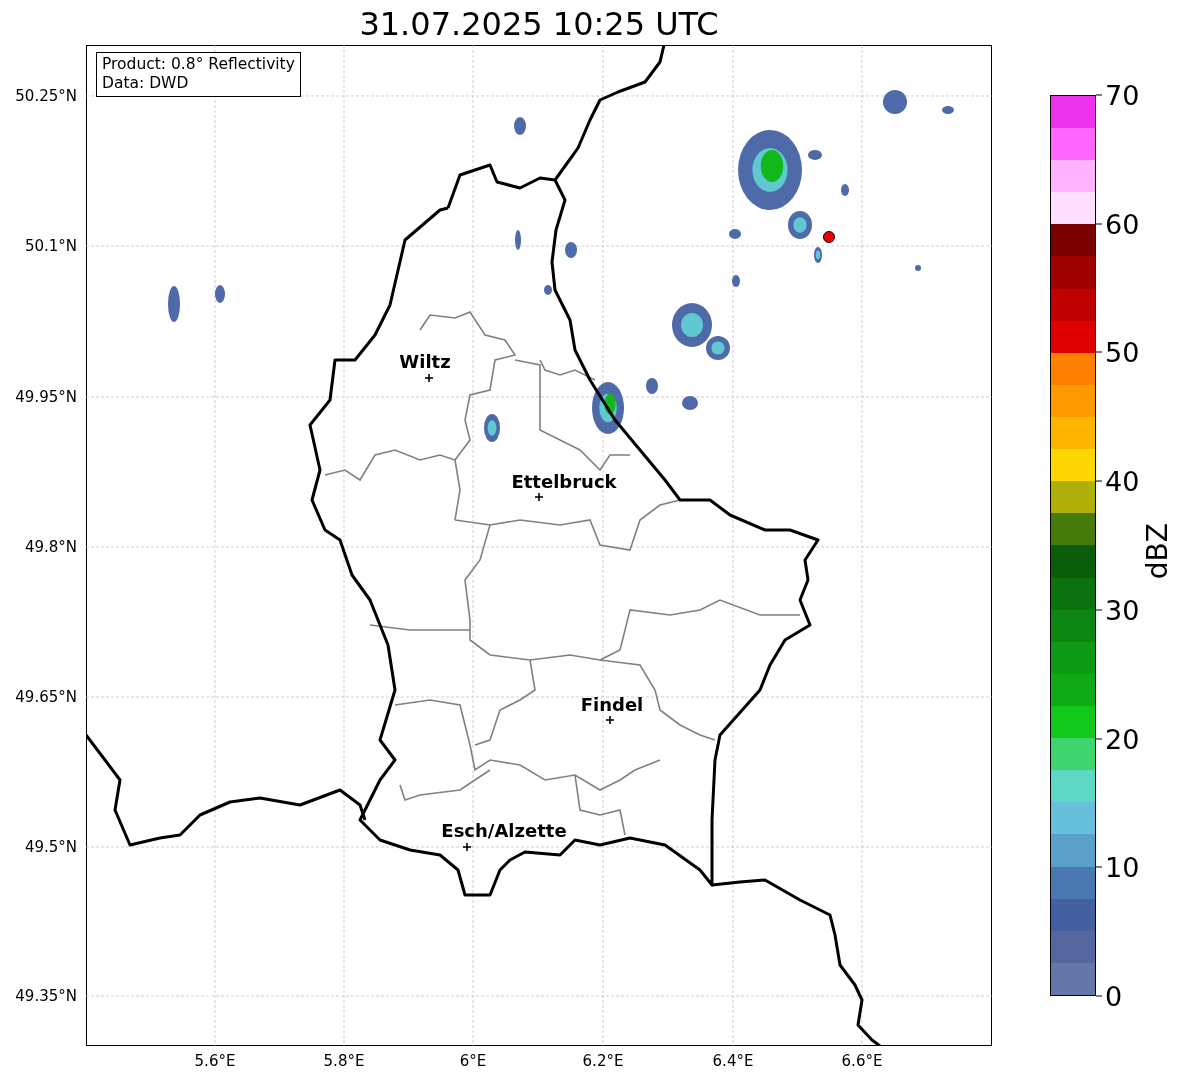 The image size is (1184, 1081). I want to click on colorbar-tick-label: 50, so click(1122, 352).